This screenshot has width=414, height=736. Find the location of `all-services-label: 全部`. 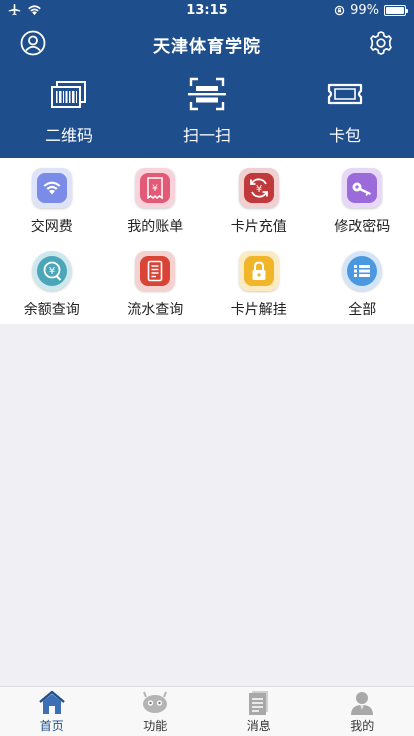

all-services-label: 全部 is located at coordinates (362, 310).